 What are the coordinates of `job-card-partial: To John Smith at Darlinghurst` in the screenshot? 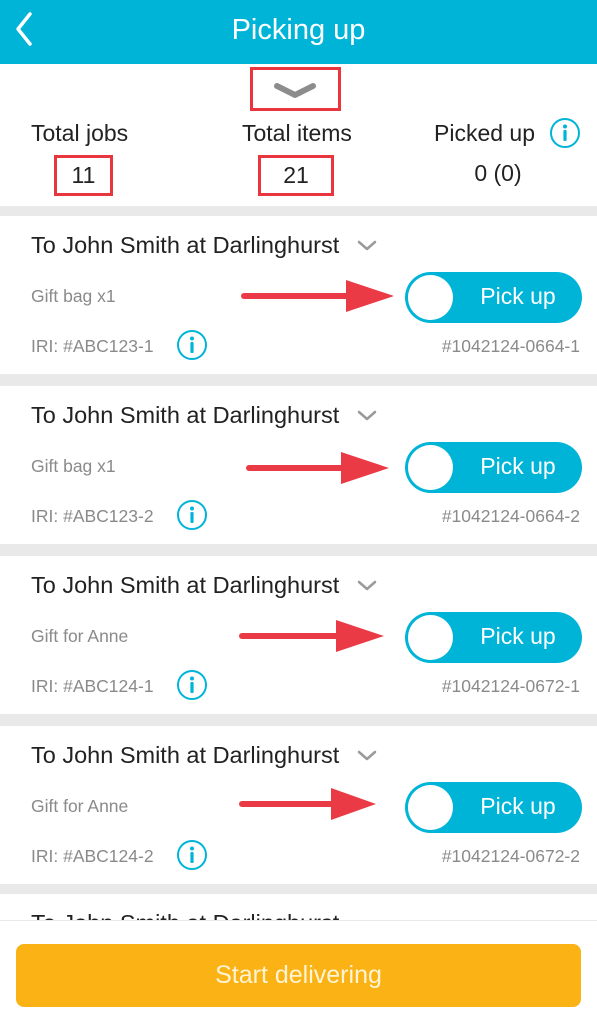 It's located at (298, 907).